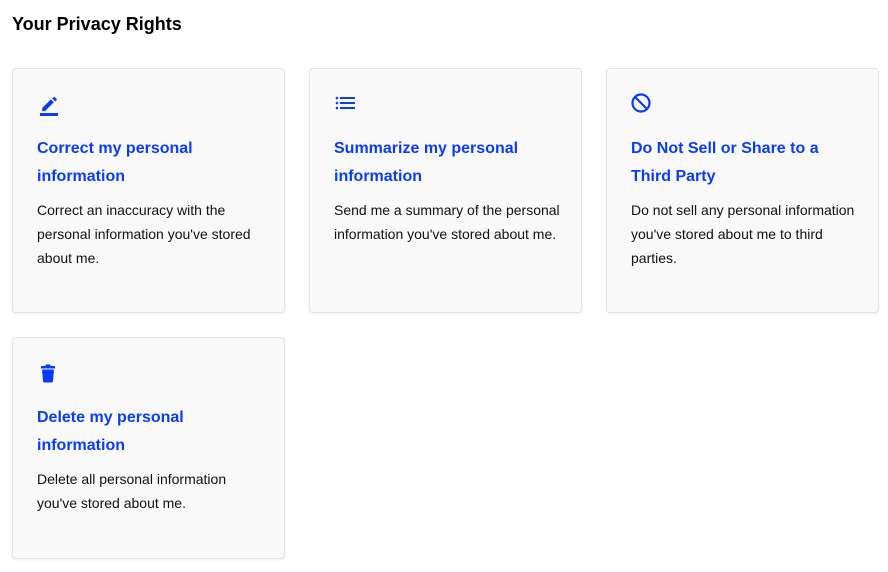 This screenshot has height=572, width=888. What do you see at coordinates (49, 105) in the screenshot?
I see `edit-pencil-icon` at bounding box center [49, 105].